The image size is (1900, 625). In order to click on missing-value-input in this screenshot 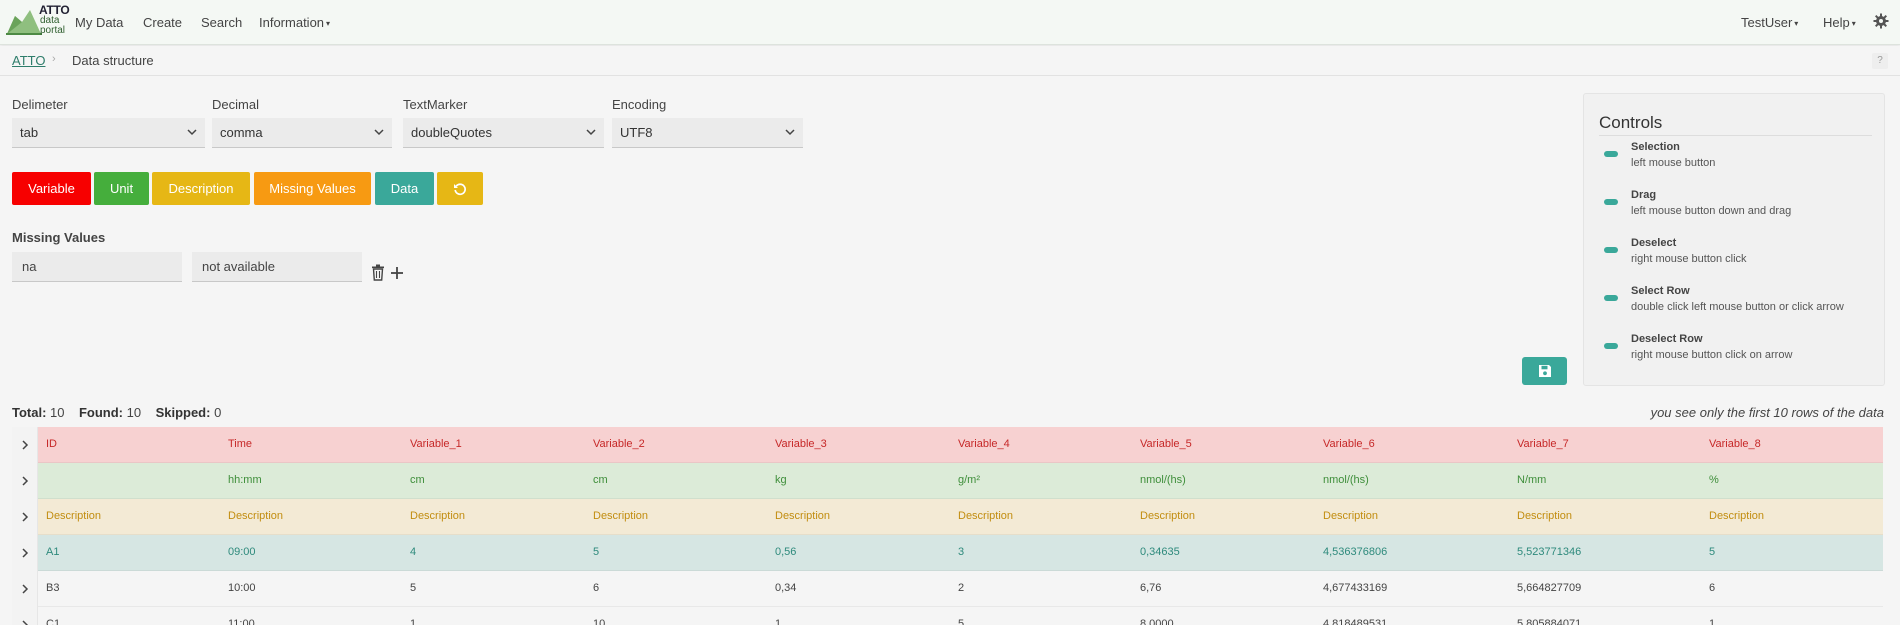, I will do `click(97, 267)`.